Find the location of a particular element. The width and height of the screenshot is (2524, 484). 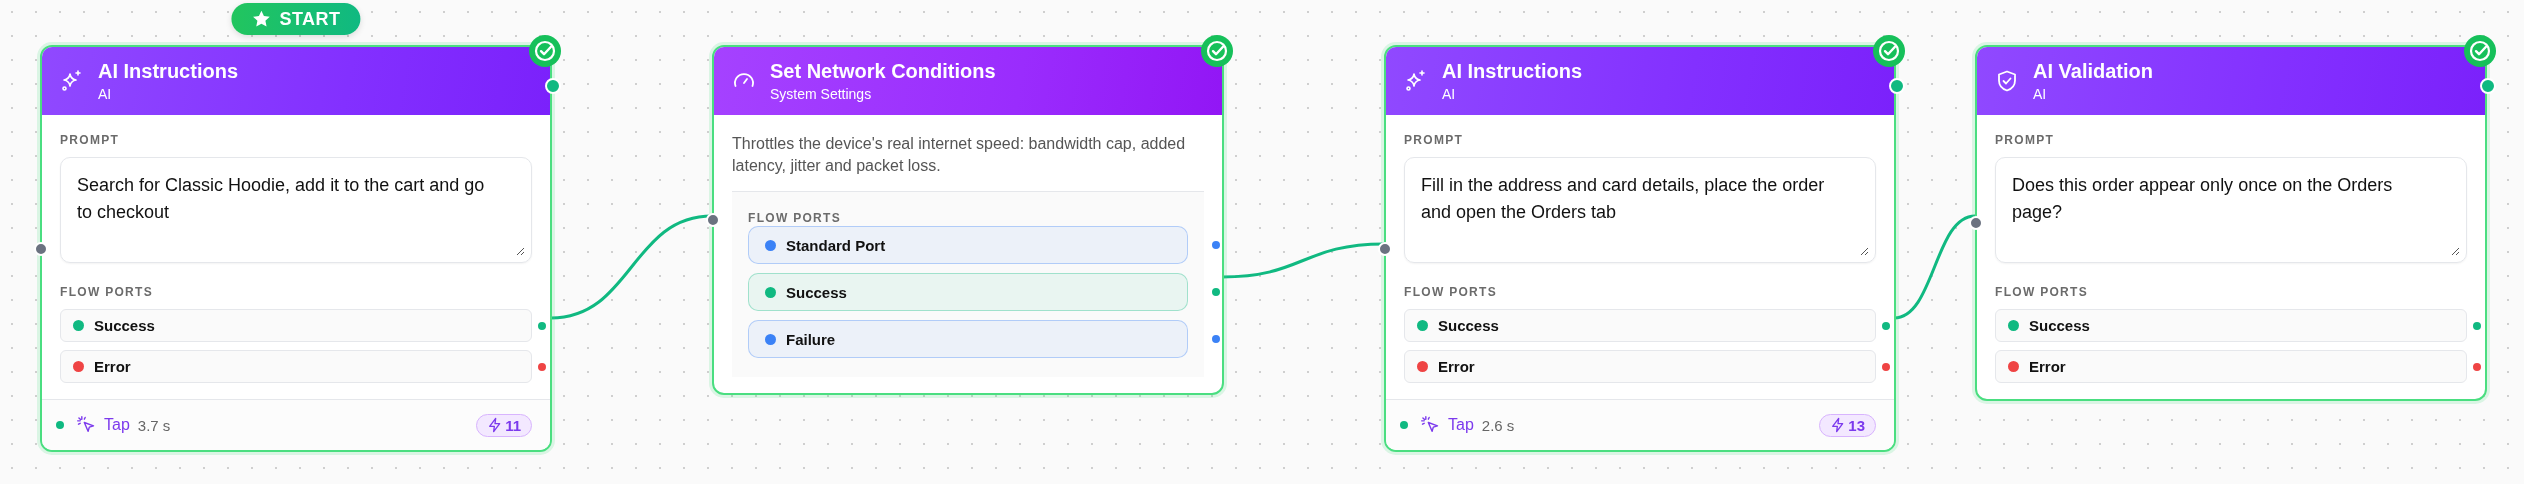

duration-text: 2.6 s is located at coordinates (1498, 425).